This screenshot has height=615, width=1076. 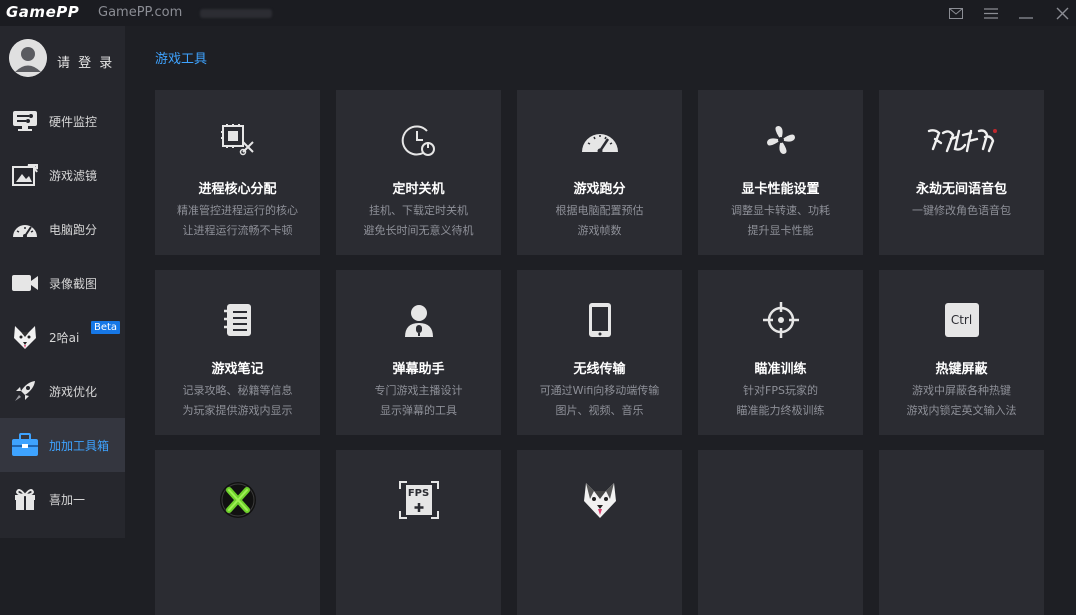 I want to click on menu-icon, so click(x=991, y=13).